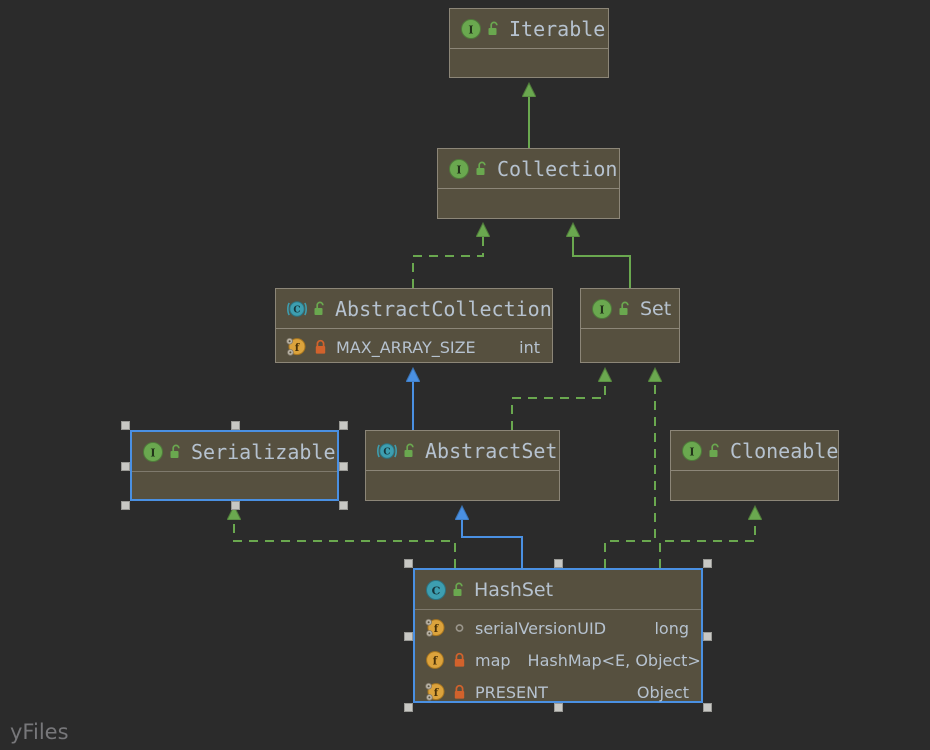  What do you see at coordinates (754, 487) in the screenshot?
I see `node-body-cloneable` at bounding box center [754, 487].